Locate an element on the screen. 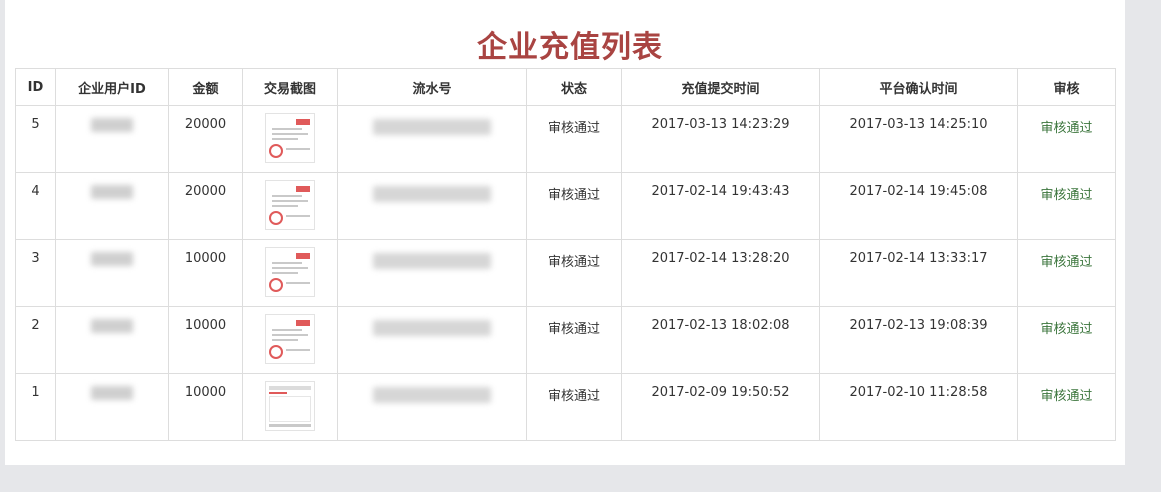 Image resolution: width=1161 pixels, height=492 pixels. cell-submit-time: 2017-03-13 14:23:29 is located at coordinates (720, 139).